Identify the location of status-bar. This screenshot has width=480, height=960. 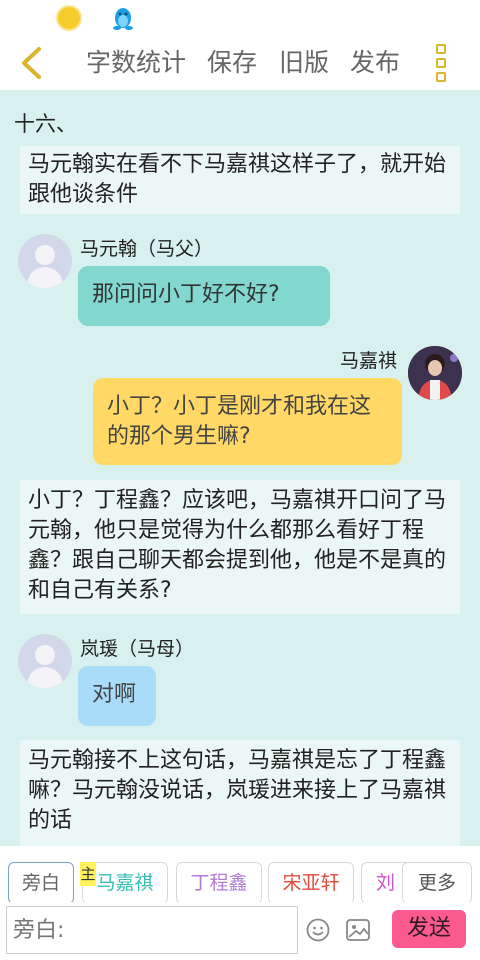
(240, 18).